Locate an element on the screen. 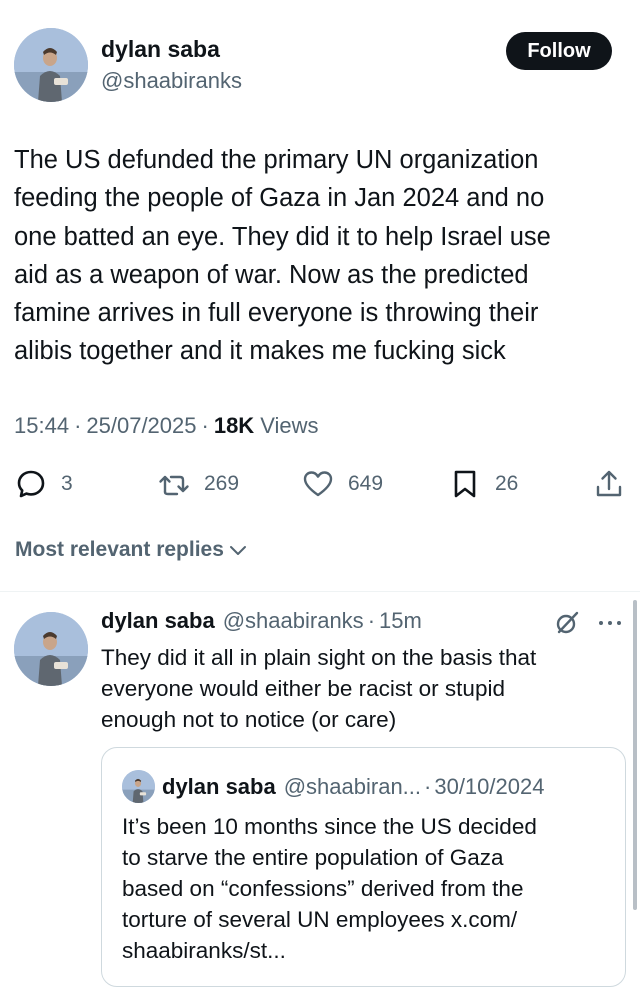  section-divider is located at coordinates (320, 591).